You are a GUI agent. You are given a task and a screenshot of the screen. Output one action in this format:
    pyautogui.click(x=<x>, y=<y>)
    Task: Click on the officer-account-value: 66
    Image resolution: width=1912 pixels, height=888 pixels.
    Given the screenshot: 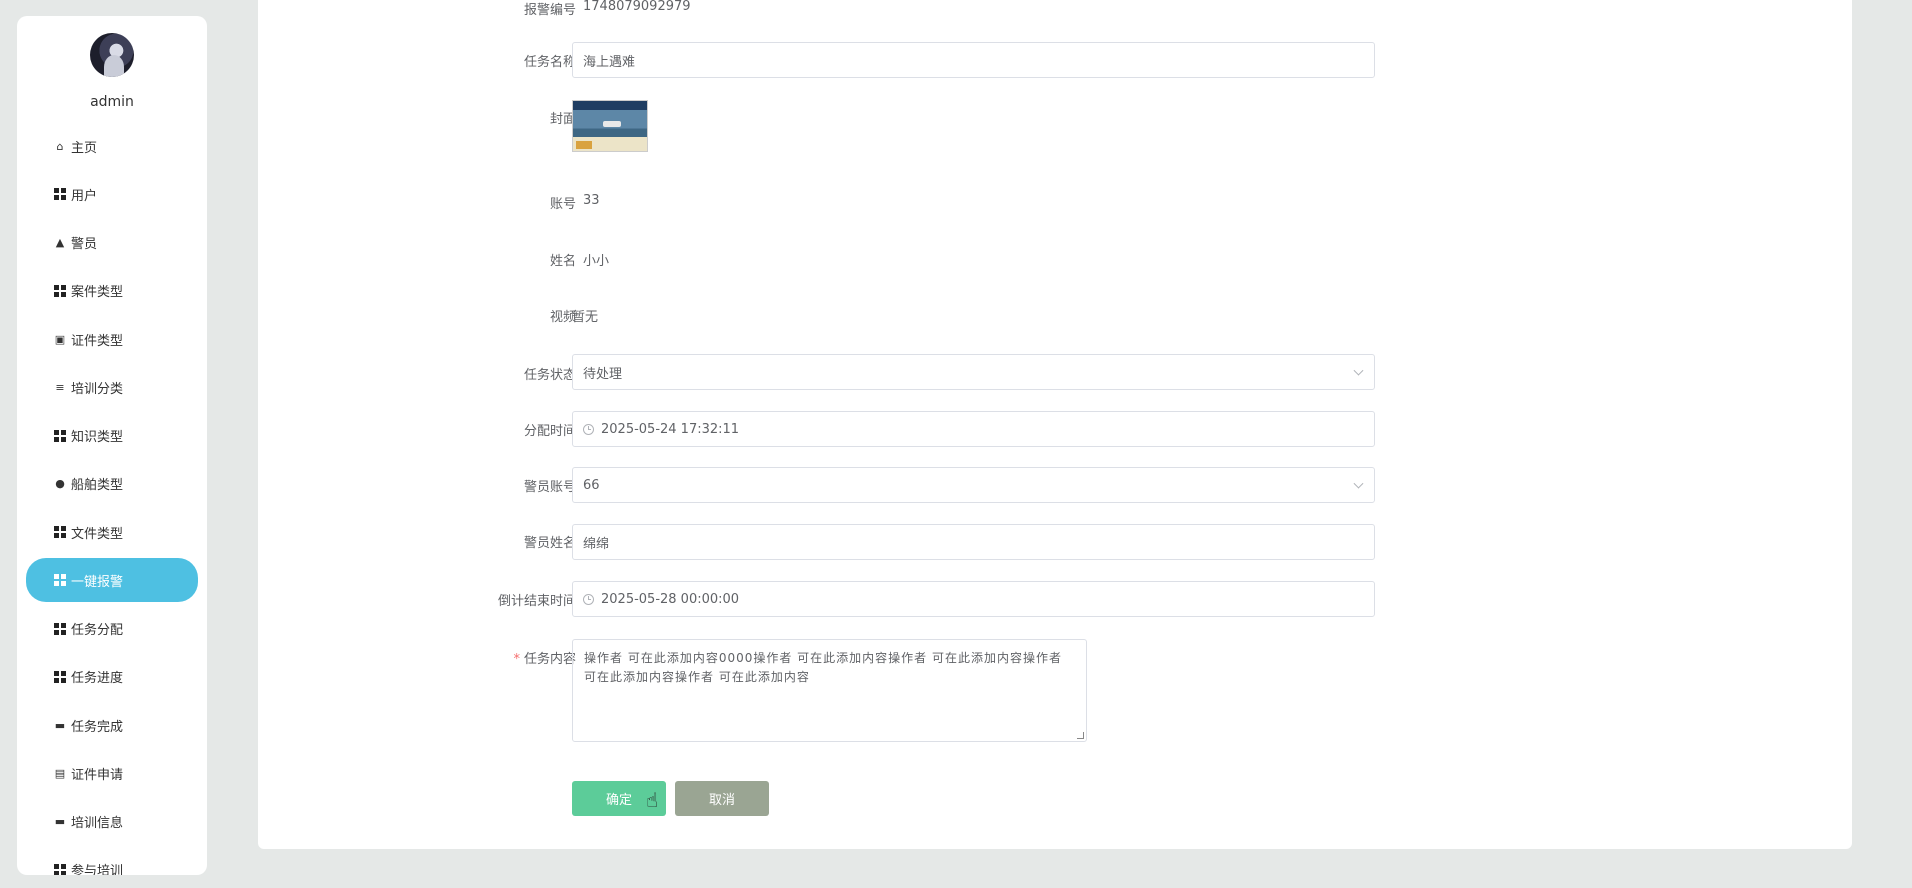 What is the action you would take?
    pyautogui.click(x=591, y=485)
    